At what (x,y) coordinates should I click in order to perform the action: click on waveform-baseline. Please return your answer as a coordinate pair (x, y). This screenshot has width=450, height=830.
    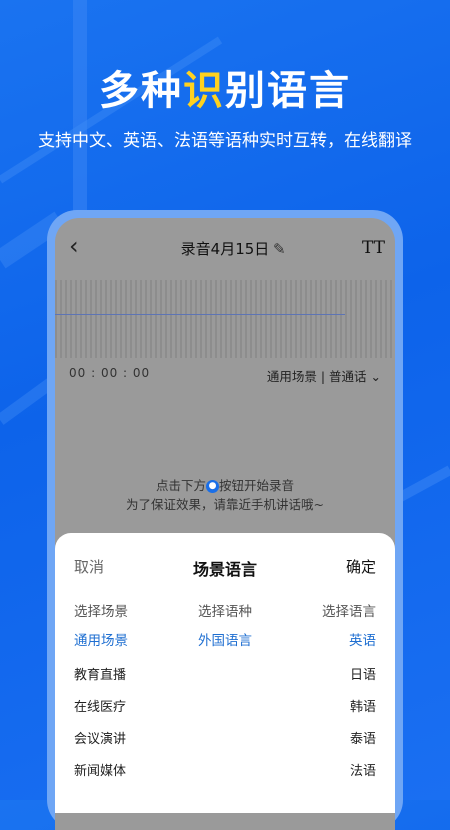
    Looking at the image, I should click on (200, 314).